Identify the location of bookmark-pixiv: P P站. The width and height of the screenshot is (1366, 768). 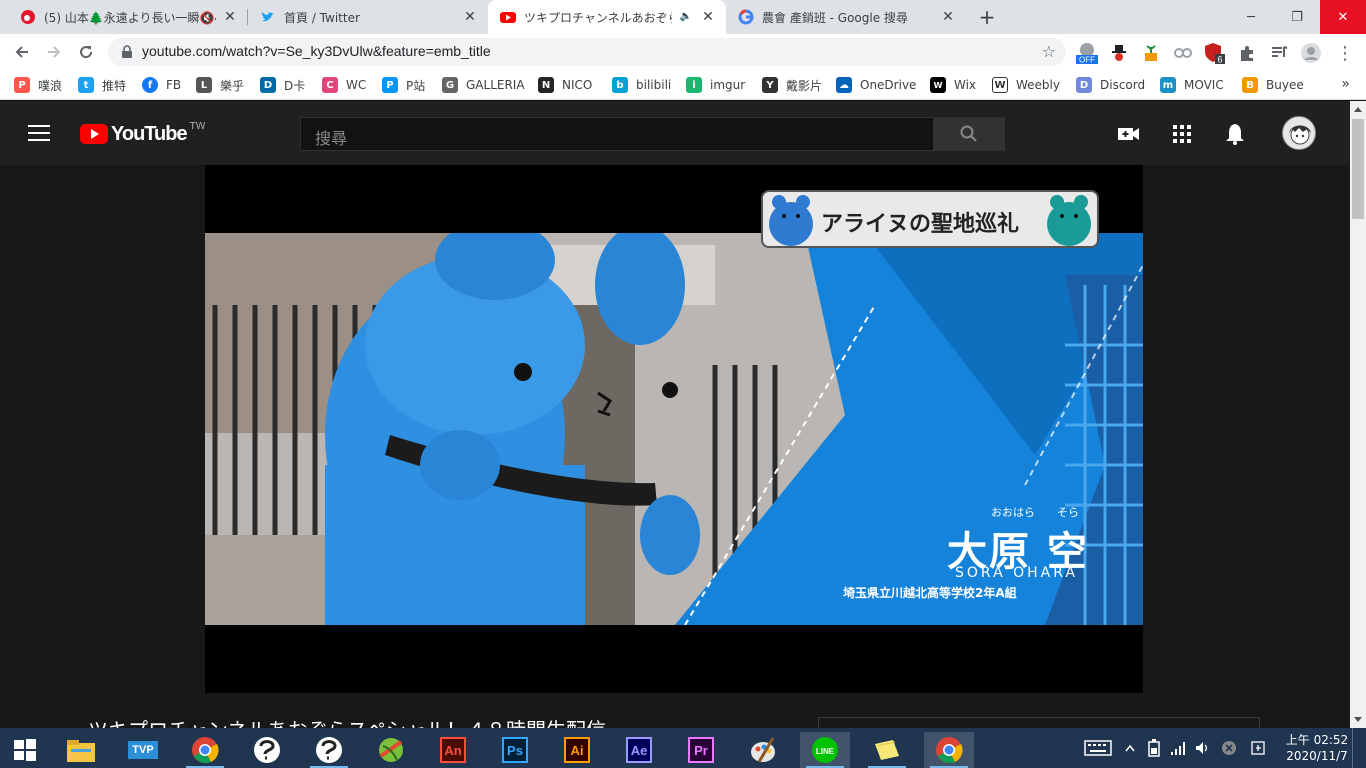
(403, 85).